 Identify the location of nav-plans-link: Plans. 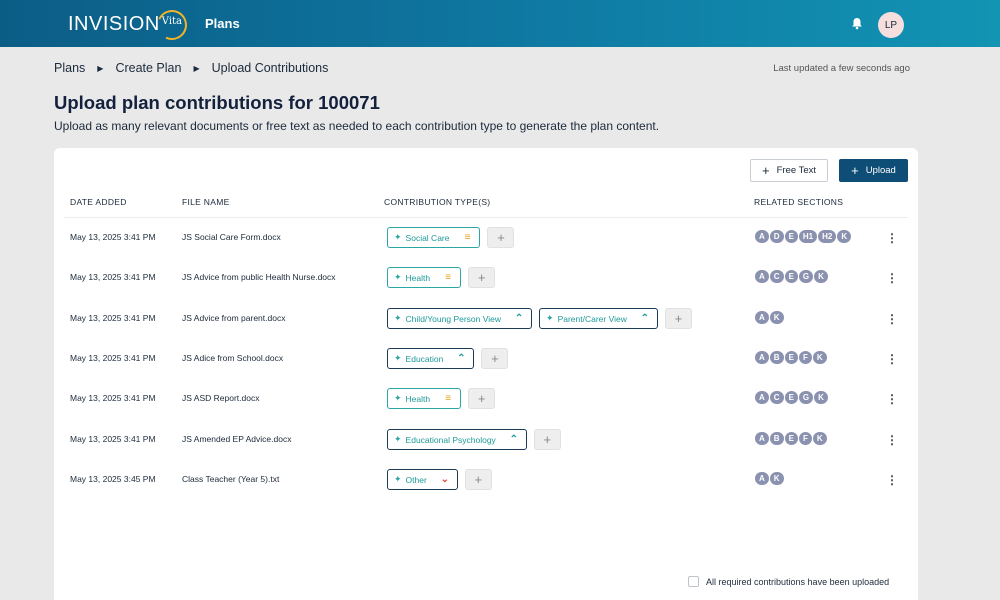
(222, 23).